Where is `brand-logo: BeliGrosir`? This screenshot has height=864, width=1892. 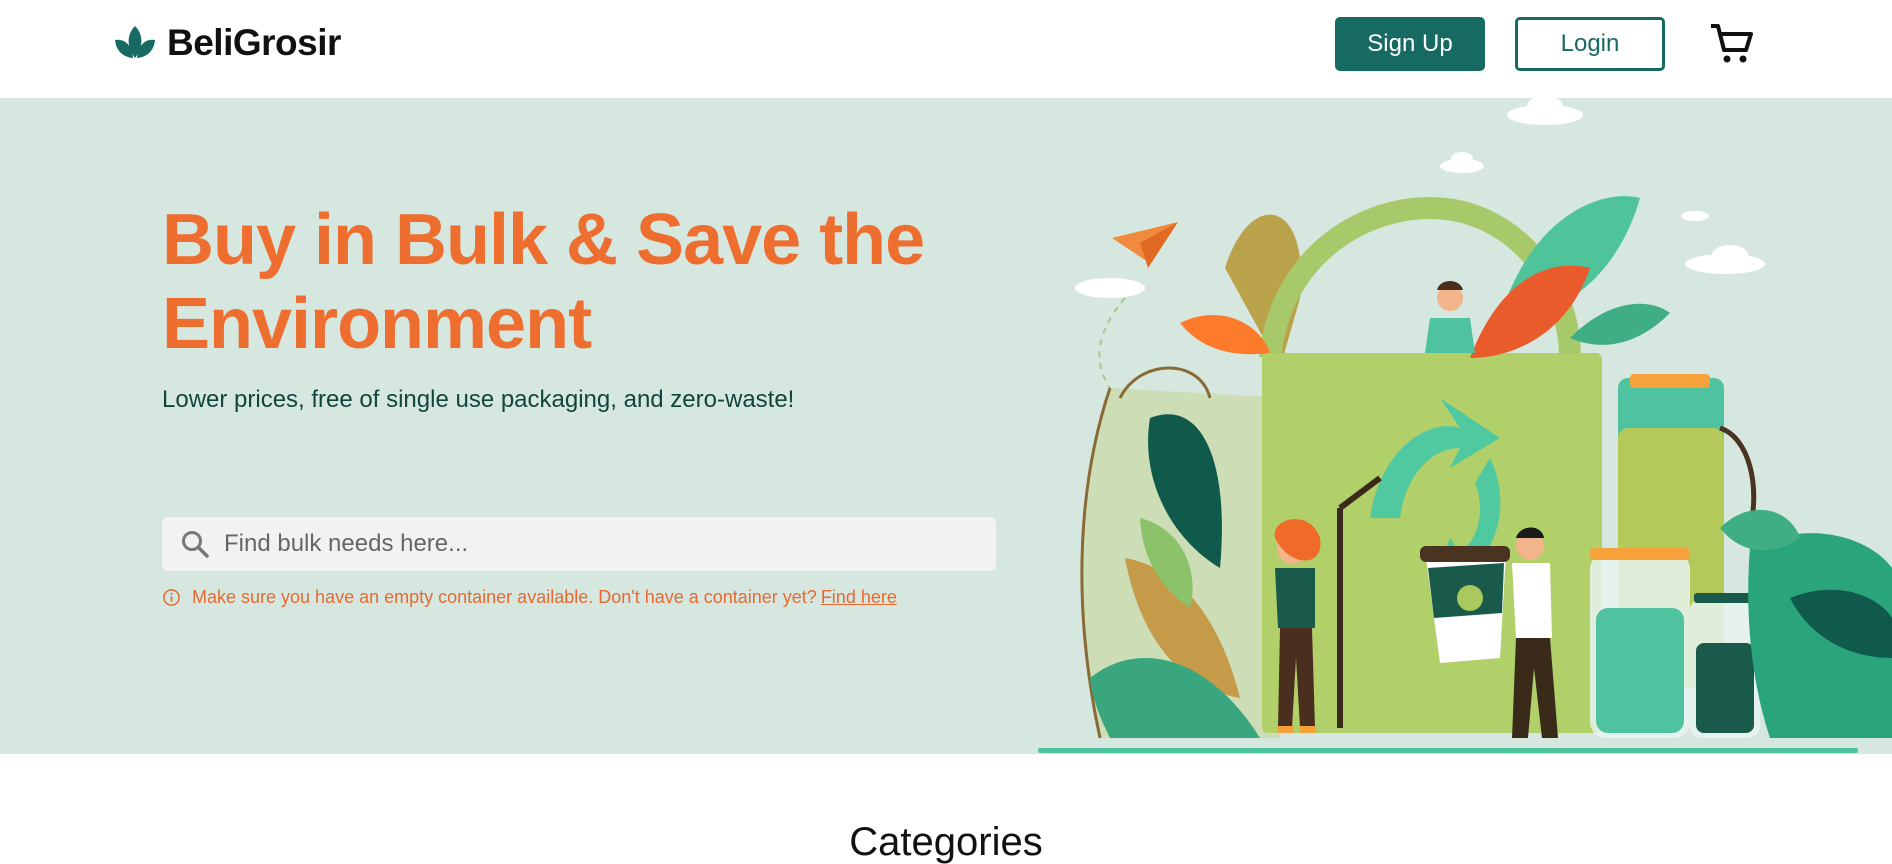 brand-logo: BeliGrosir is located at coordinates (227, 43).